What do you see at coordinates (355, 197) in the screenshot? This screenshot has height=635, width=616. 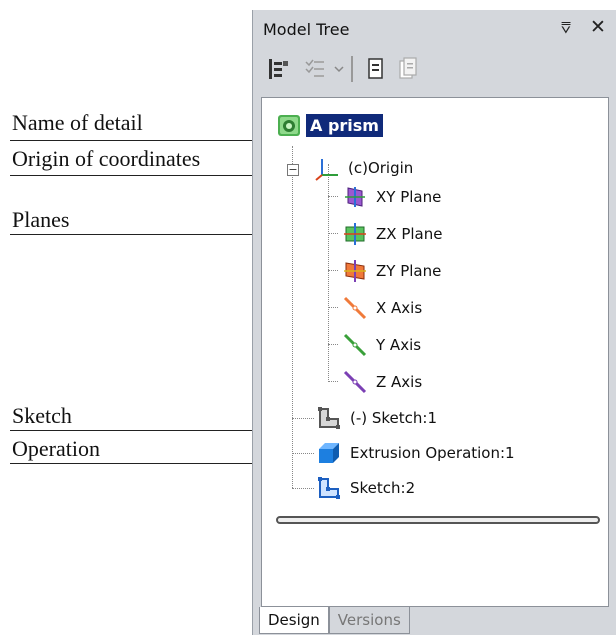 I see `xy-plane-icon` at bounding box center [355, 197].